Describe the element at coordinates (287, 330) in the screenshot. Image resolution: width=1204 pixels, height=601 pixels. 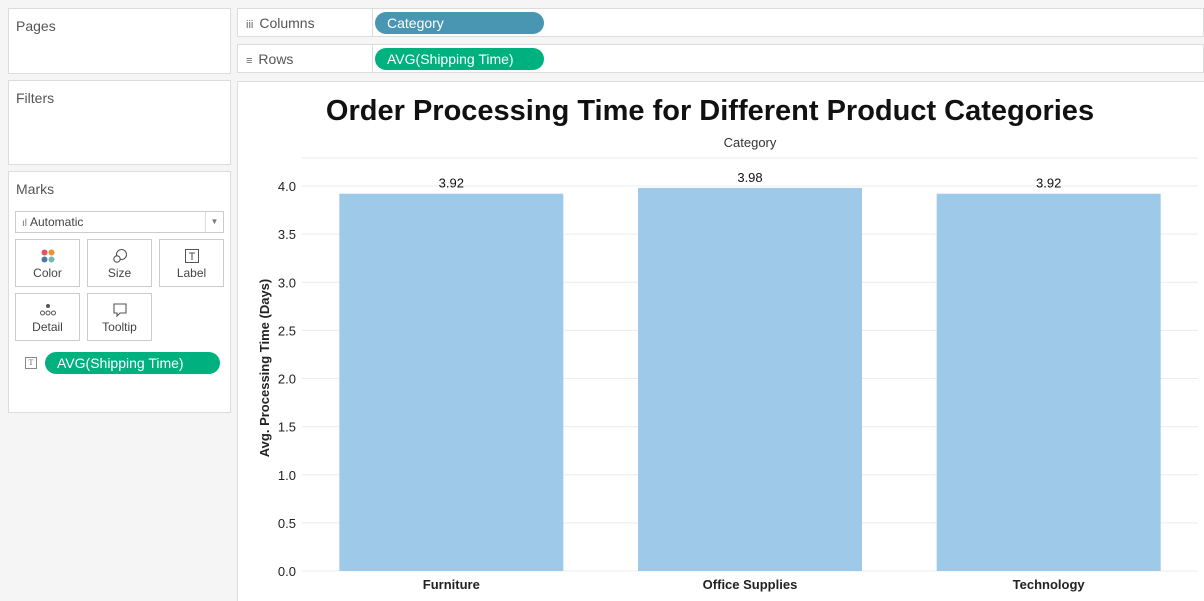
I see `y-tick-label: 2.5` at that location.